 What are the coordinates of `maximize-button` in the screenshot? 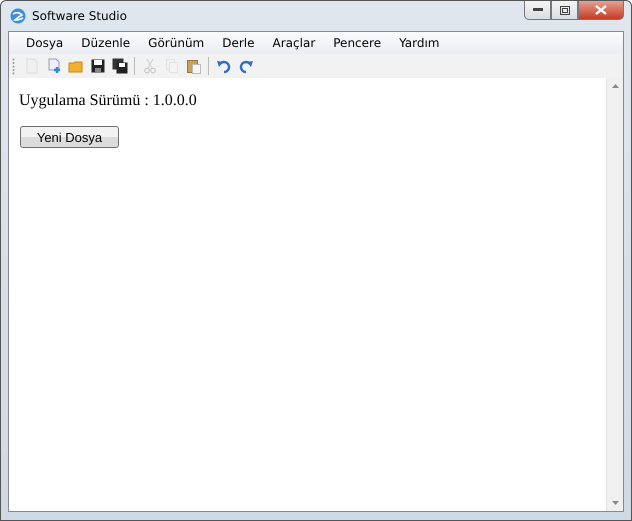 It's located at (564, 10).